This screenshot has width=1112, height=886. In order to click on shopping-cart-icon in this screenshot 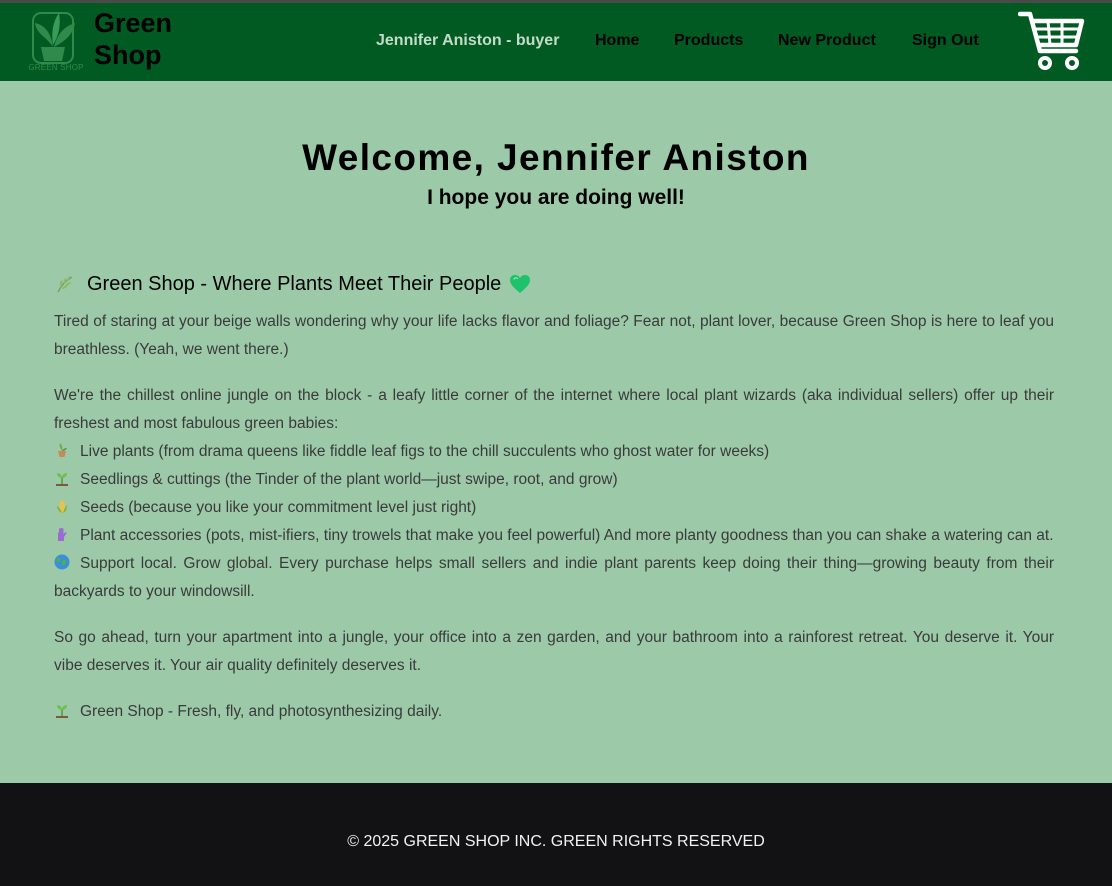, I will do `click(1051, 41)`.